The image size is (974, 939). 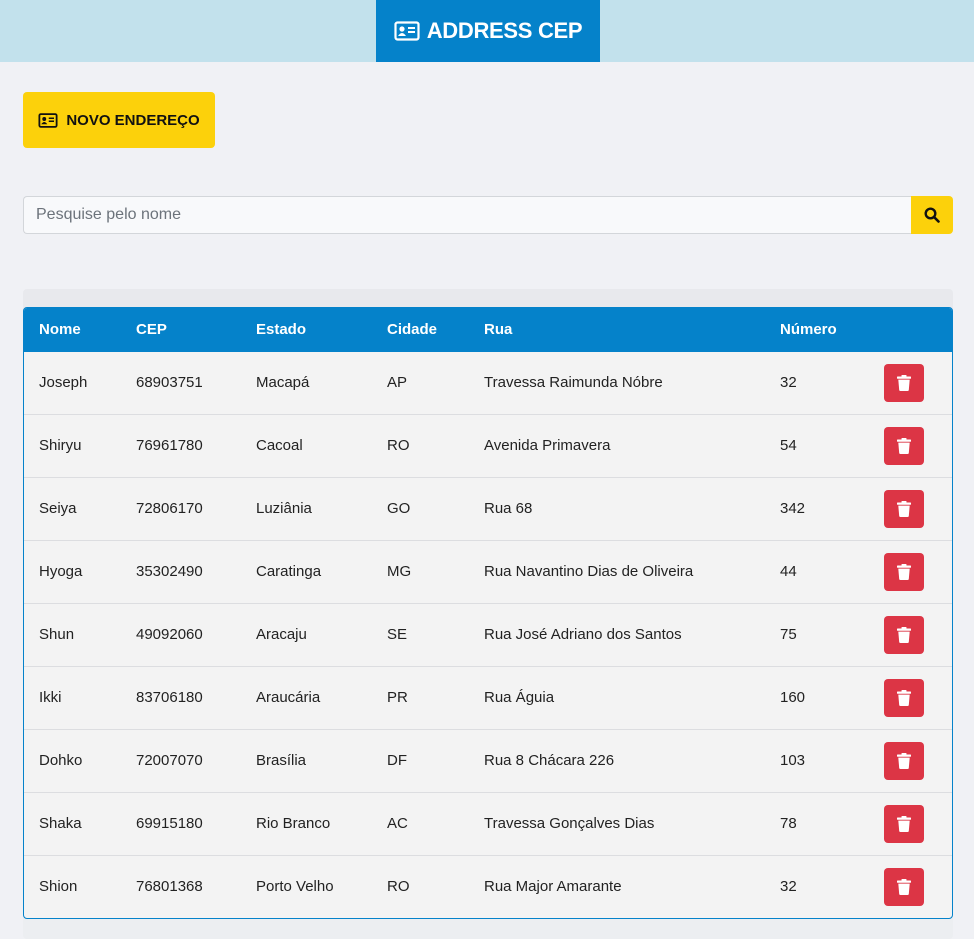 What do you see at coordinates (399, 508) in the screenshot?
I see `cell-cidade: GO` at bounding box center [399, 508].